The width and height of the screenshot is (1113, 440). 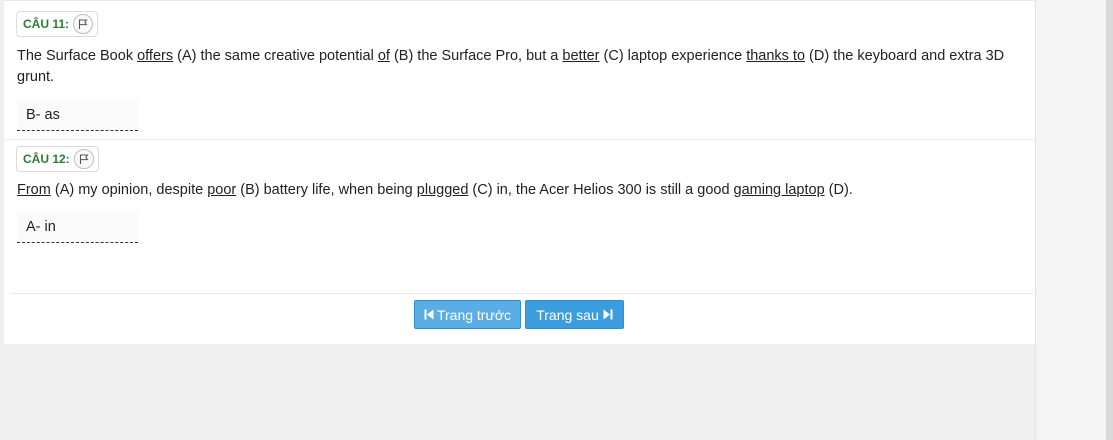 I want to click on skip-forward-icon, so click(x=608, y=314).